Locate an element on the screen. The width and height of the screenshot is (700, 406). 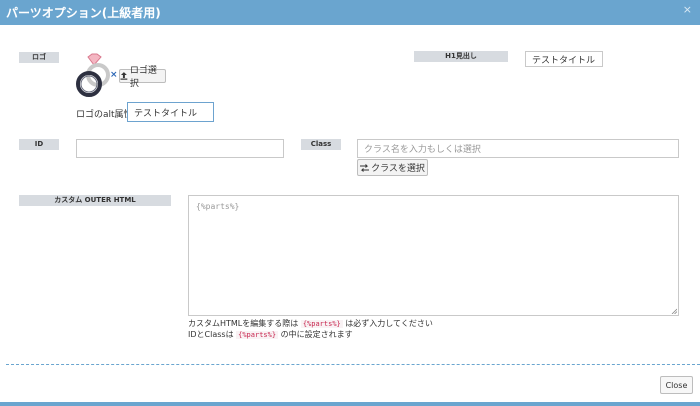
select-class-label: クラスを選択 is located at coordinates (398, 169).